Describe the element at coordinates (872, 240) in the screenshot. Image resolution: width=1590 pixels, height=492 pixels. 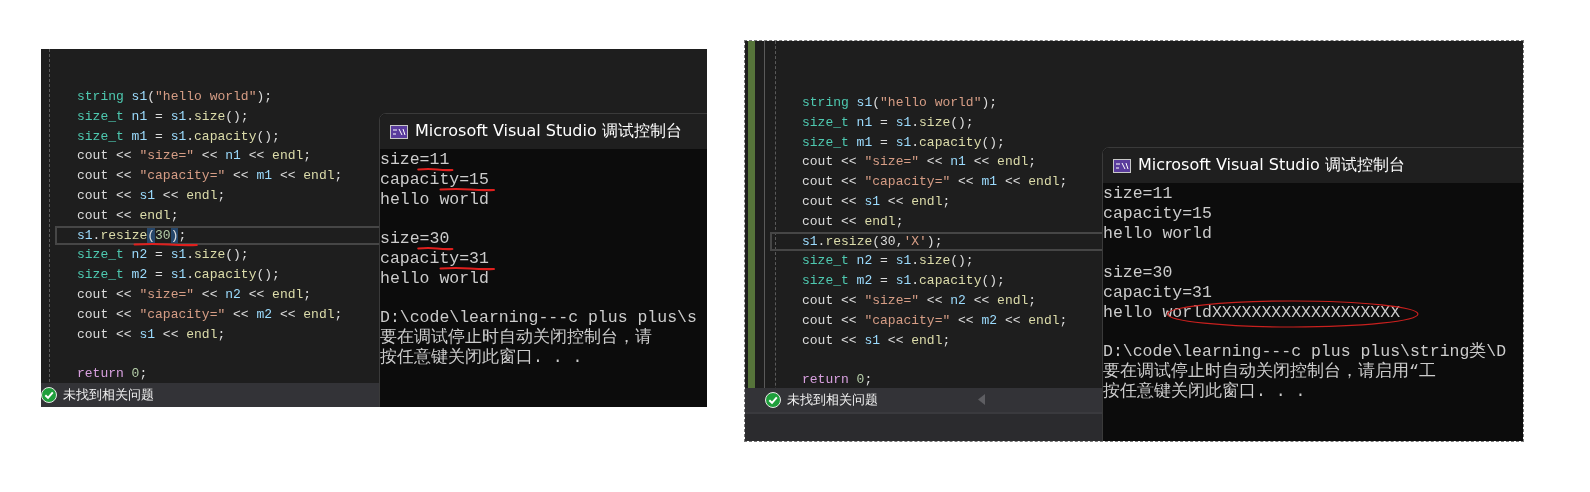
I see `code-line: s1.resize(30,'X');` at that location.